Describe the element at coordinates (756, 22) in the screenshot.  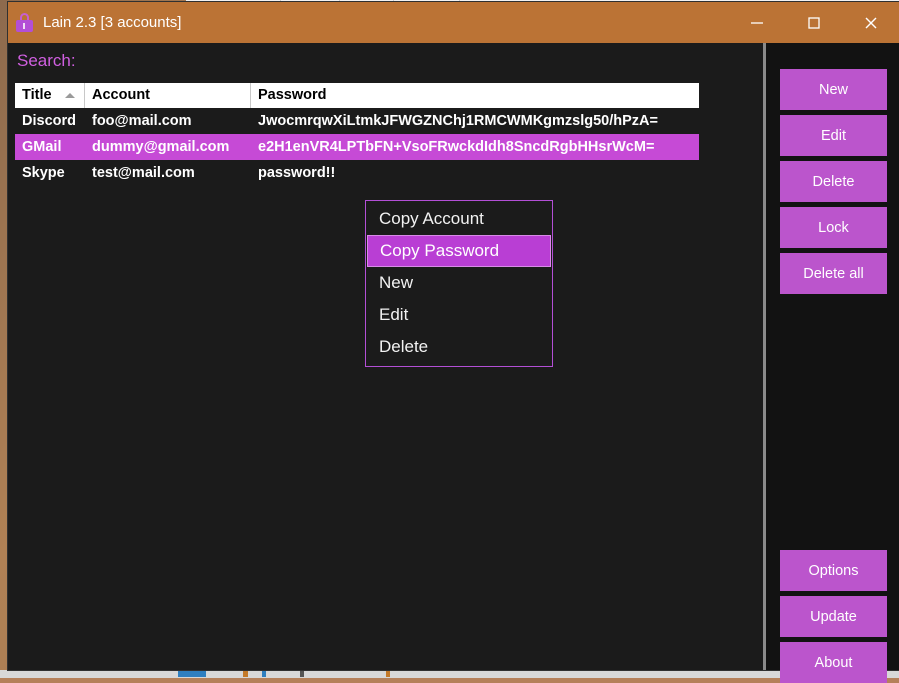
I see `minimize-icon` at that location.